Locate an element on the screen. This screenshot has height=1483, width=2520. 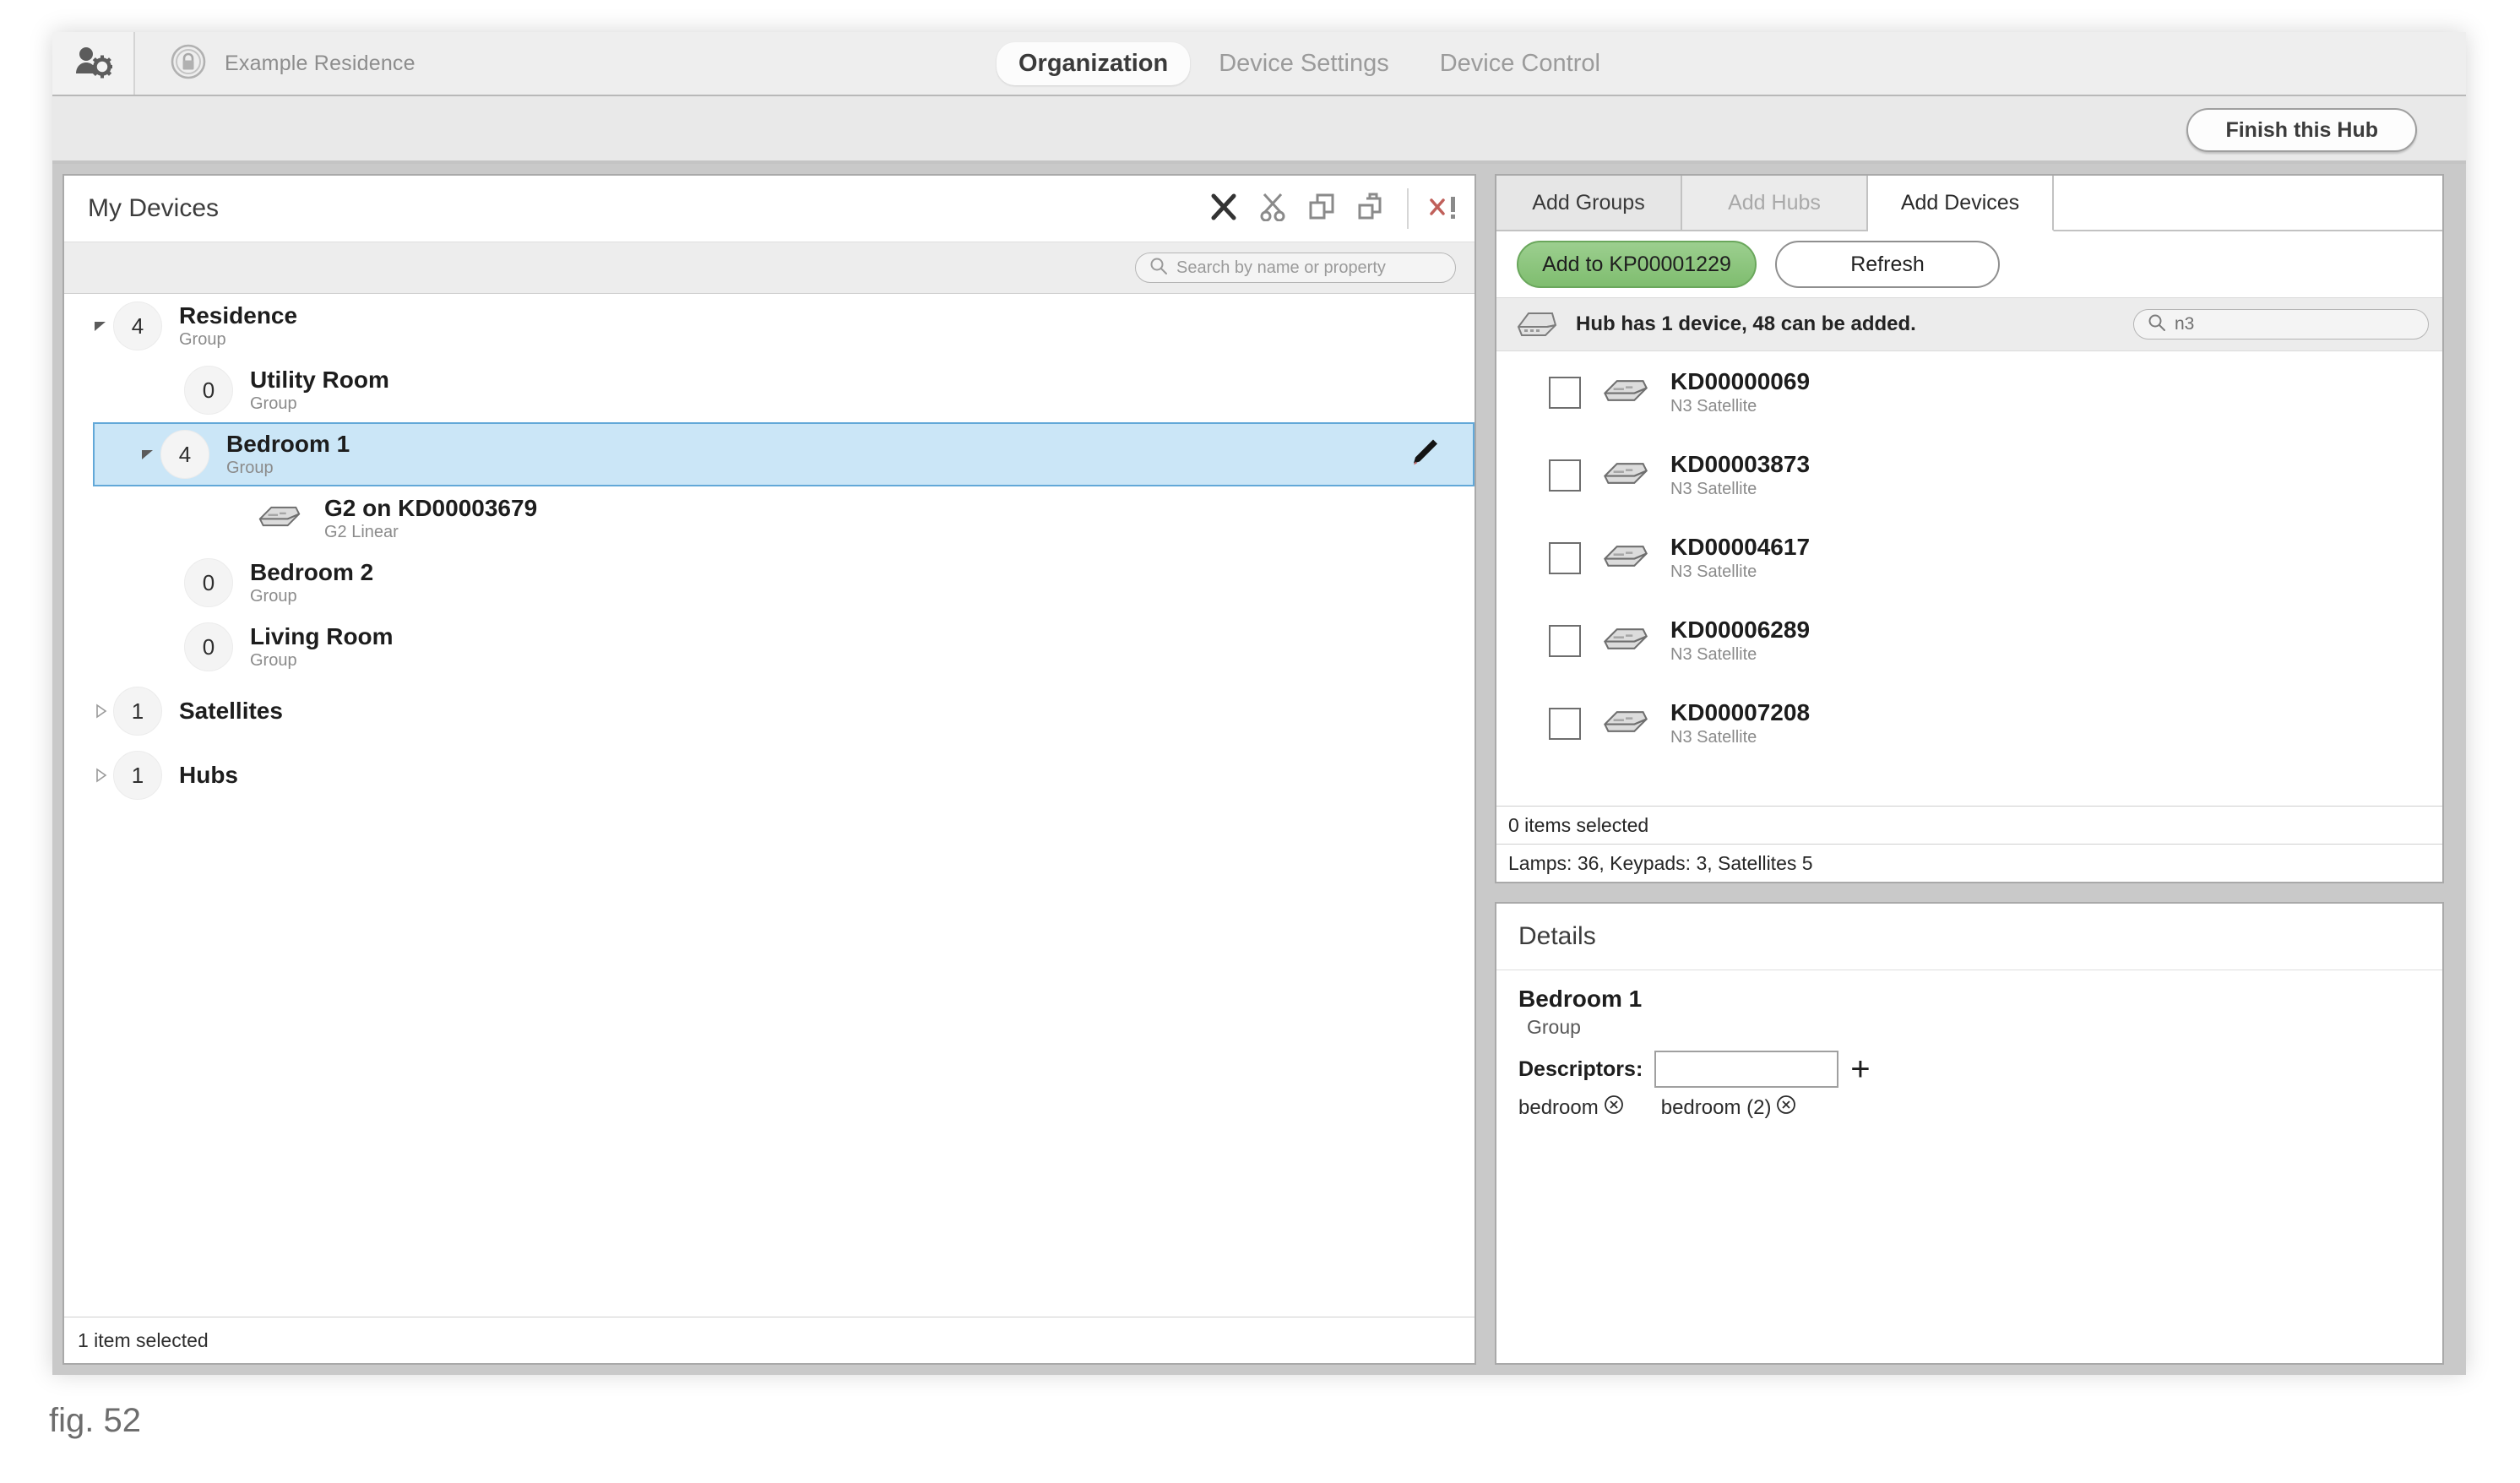
tab-organization: Organization is located at coordinates (1094, 63).